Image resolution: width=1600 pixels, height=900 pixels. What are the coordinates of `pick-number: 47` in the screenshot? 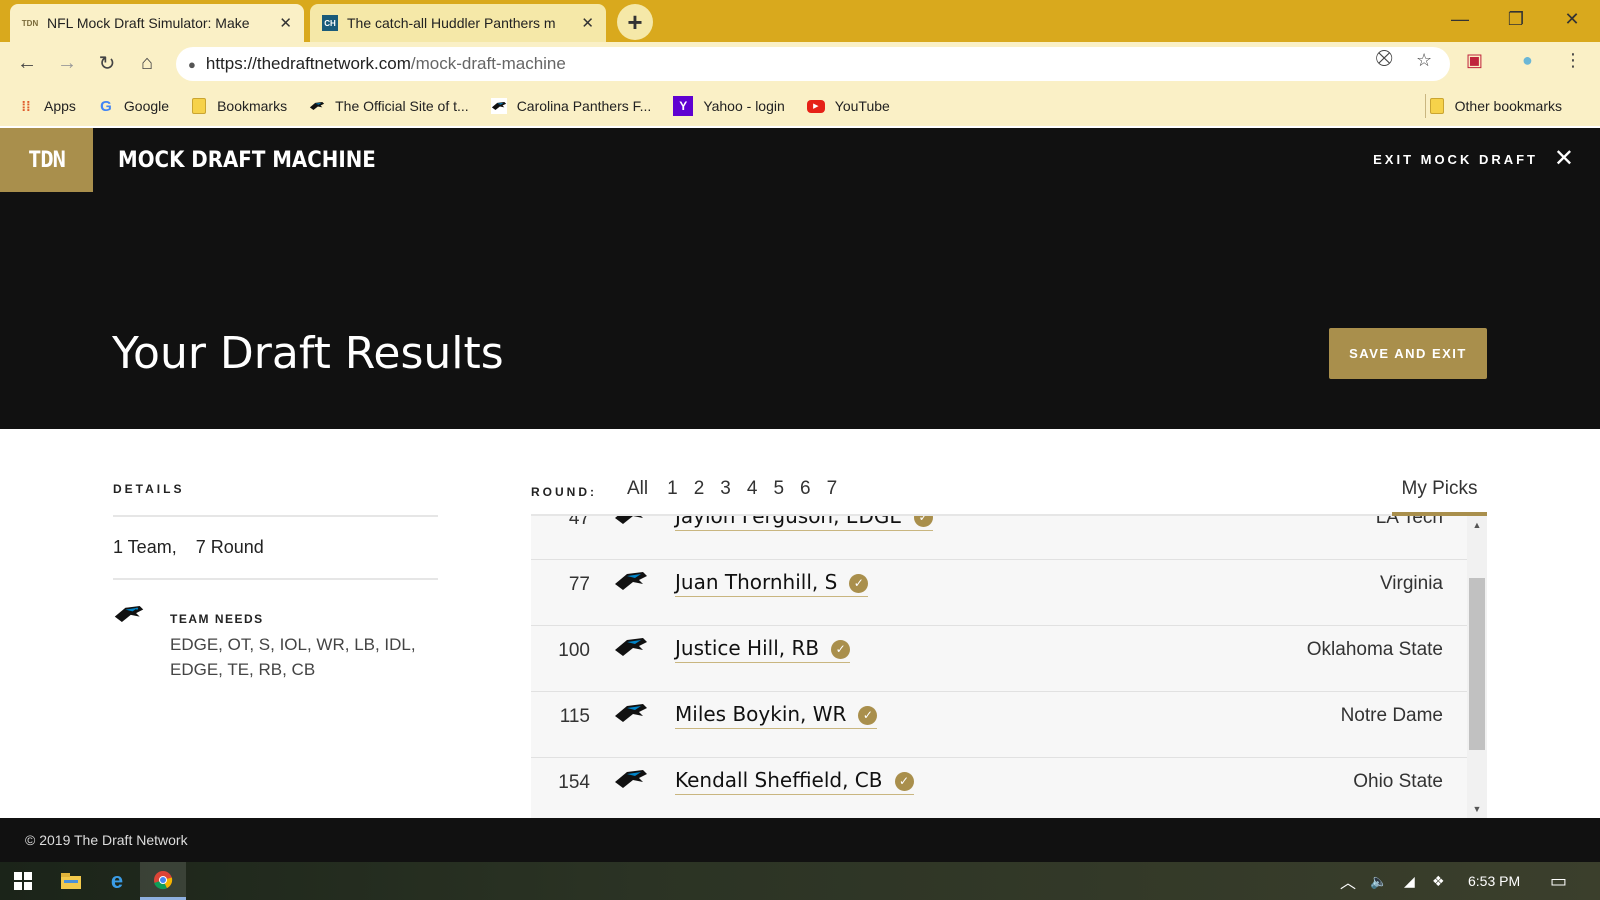 It's located at (579, 522).